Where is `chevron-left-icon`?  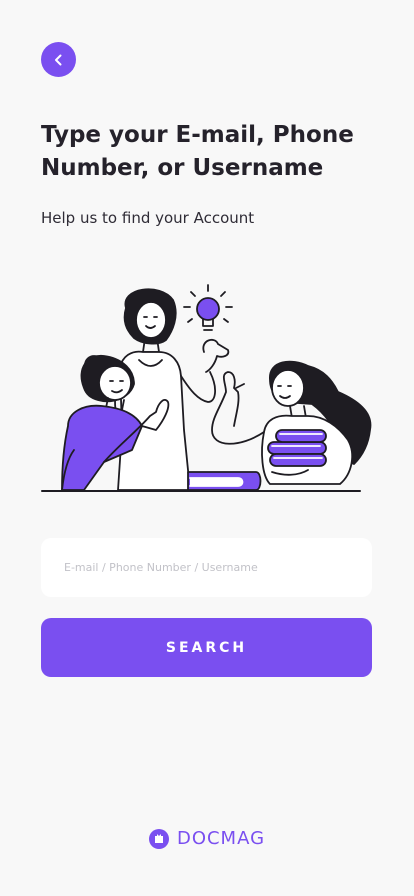 chevron-left-icon is located at coordinates (57, 59).